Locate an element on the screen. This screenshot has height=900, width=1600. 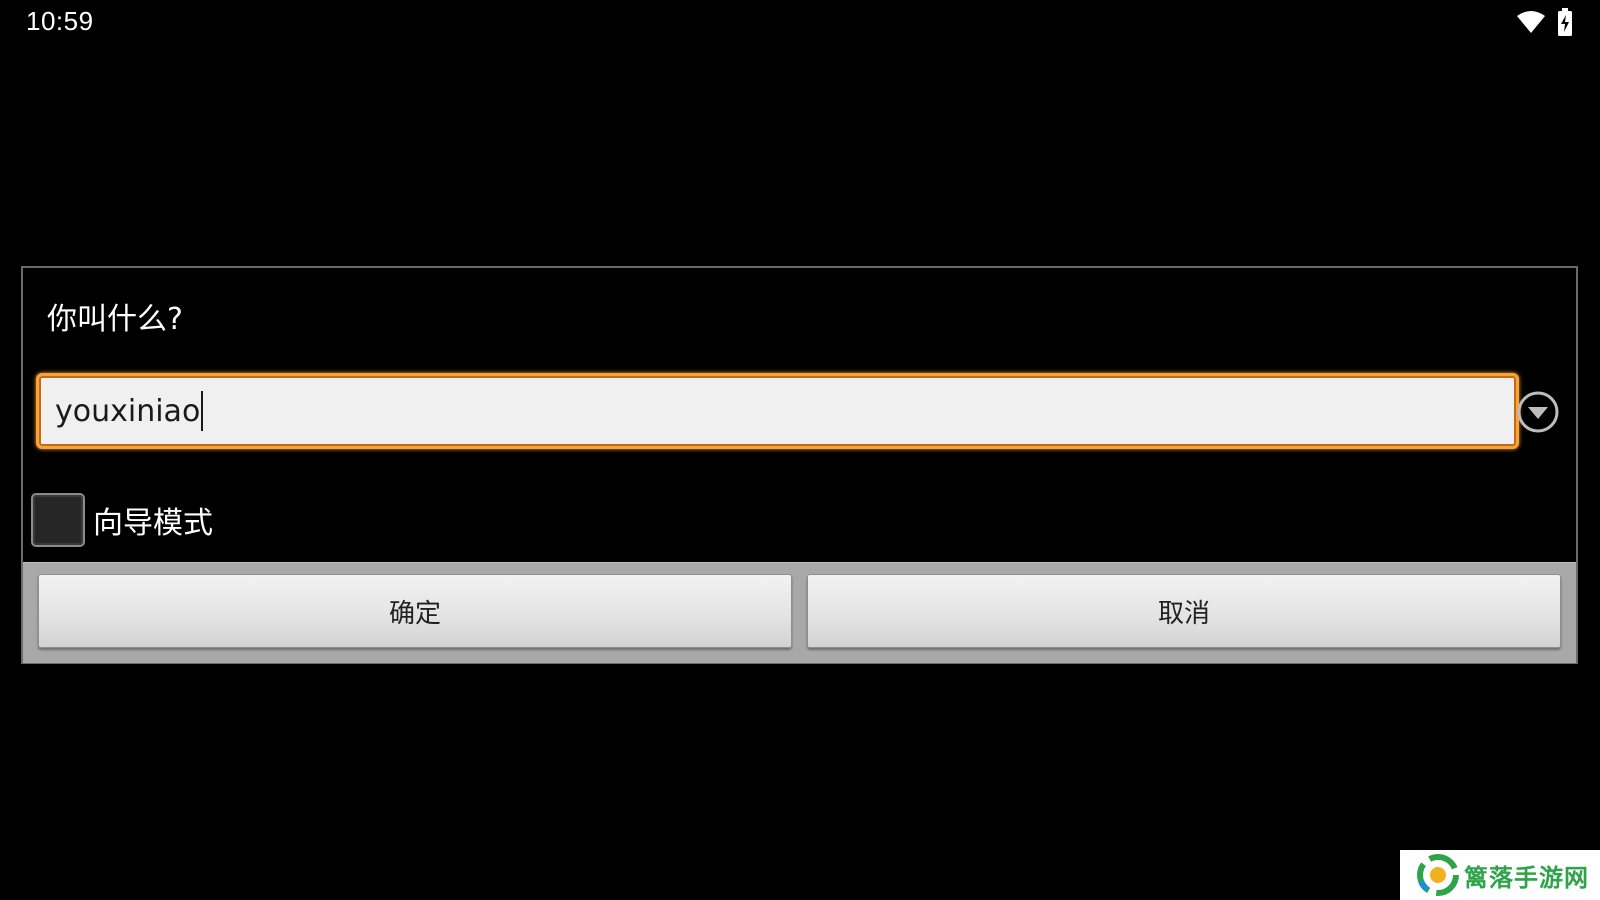
chevron-down-circle-icon is located at coordinates (1538, 412).